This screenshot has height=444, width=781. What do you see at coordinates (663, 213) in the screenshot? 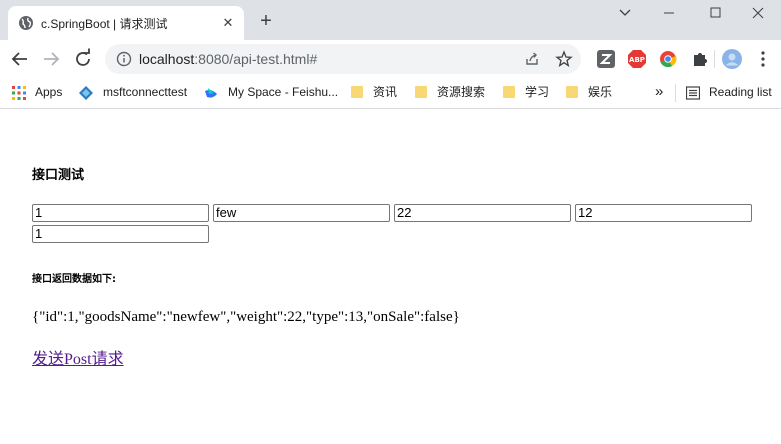
I see `input-type` at bounding box center [663, 213].